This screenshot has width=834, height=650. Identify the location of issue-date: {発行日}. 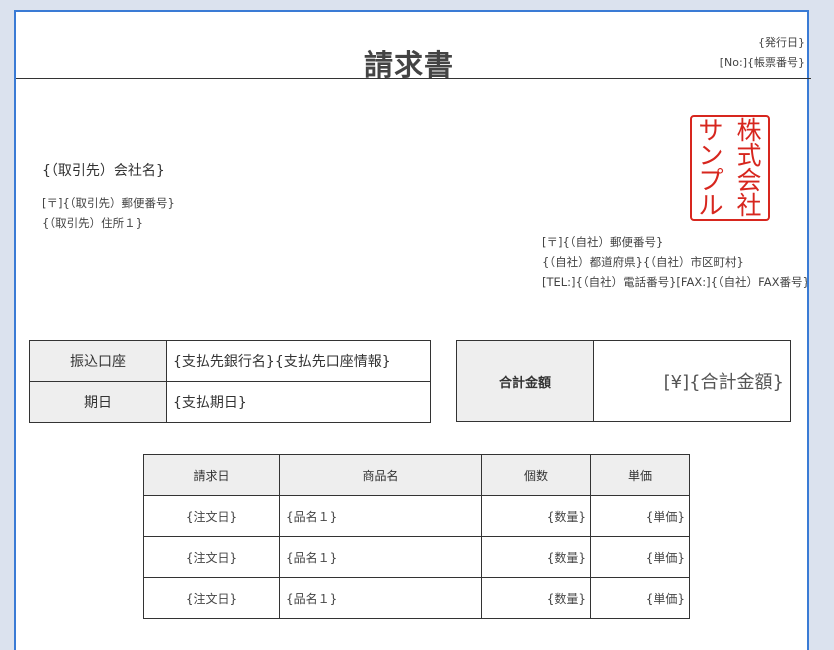
(781, 42).